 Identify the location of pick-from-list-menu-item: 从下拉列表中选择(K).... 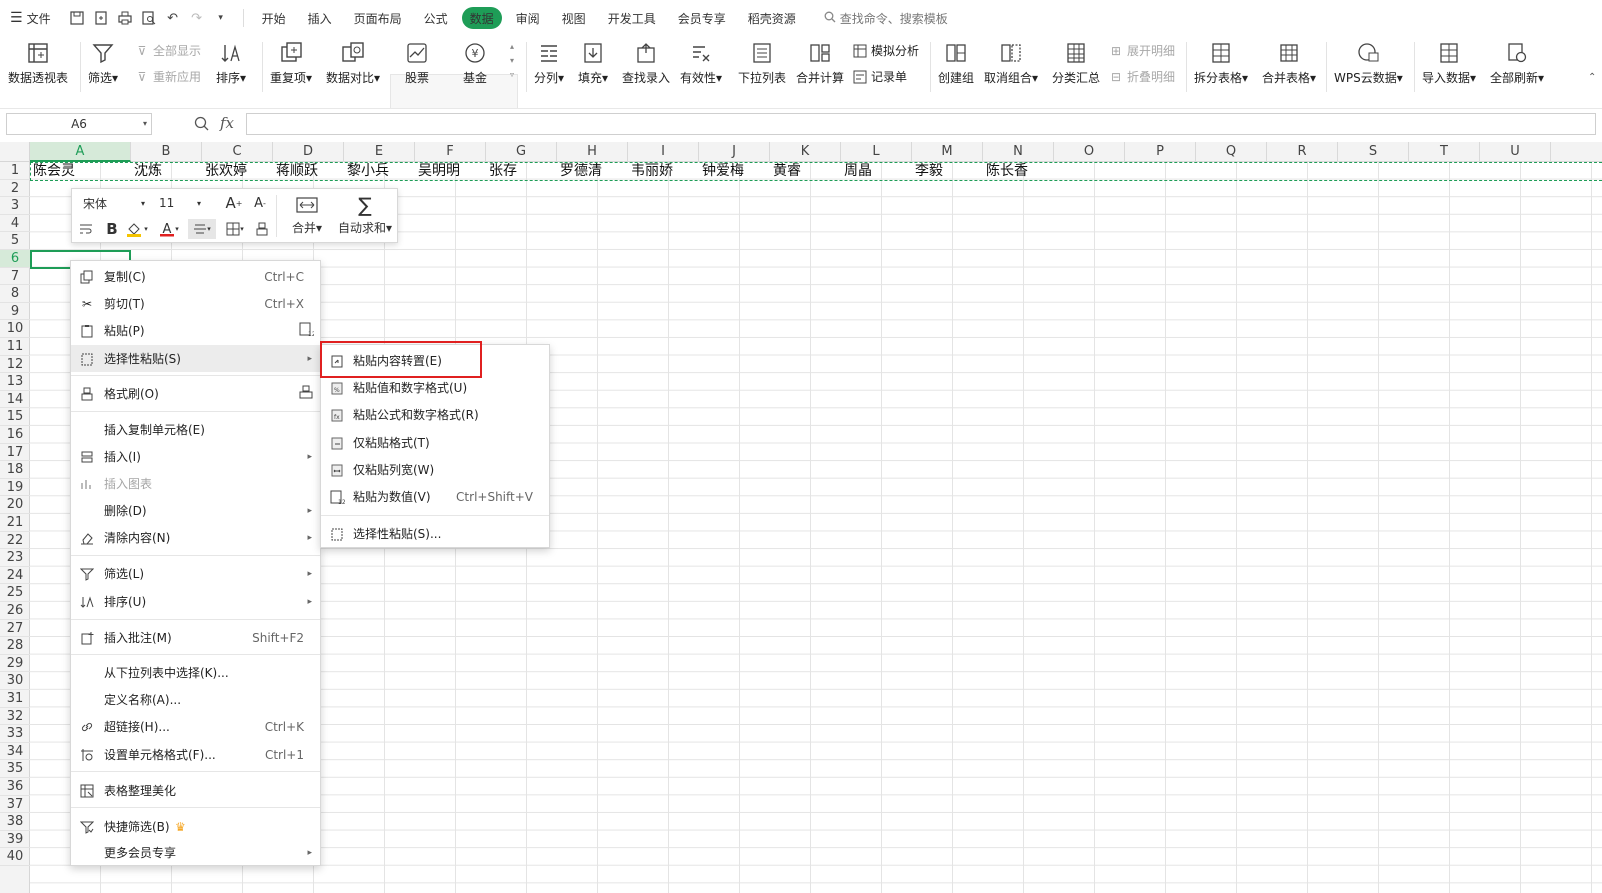
(195, 672).